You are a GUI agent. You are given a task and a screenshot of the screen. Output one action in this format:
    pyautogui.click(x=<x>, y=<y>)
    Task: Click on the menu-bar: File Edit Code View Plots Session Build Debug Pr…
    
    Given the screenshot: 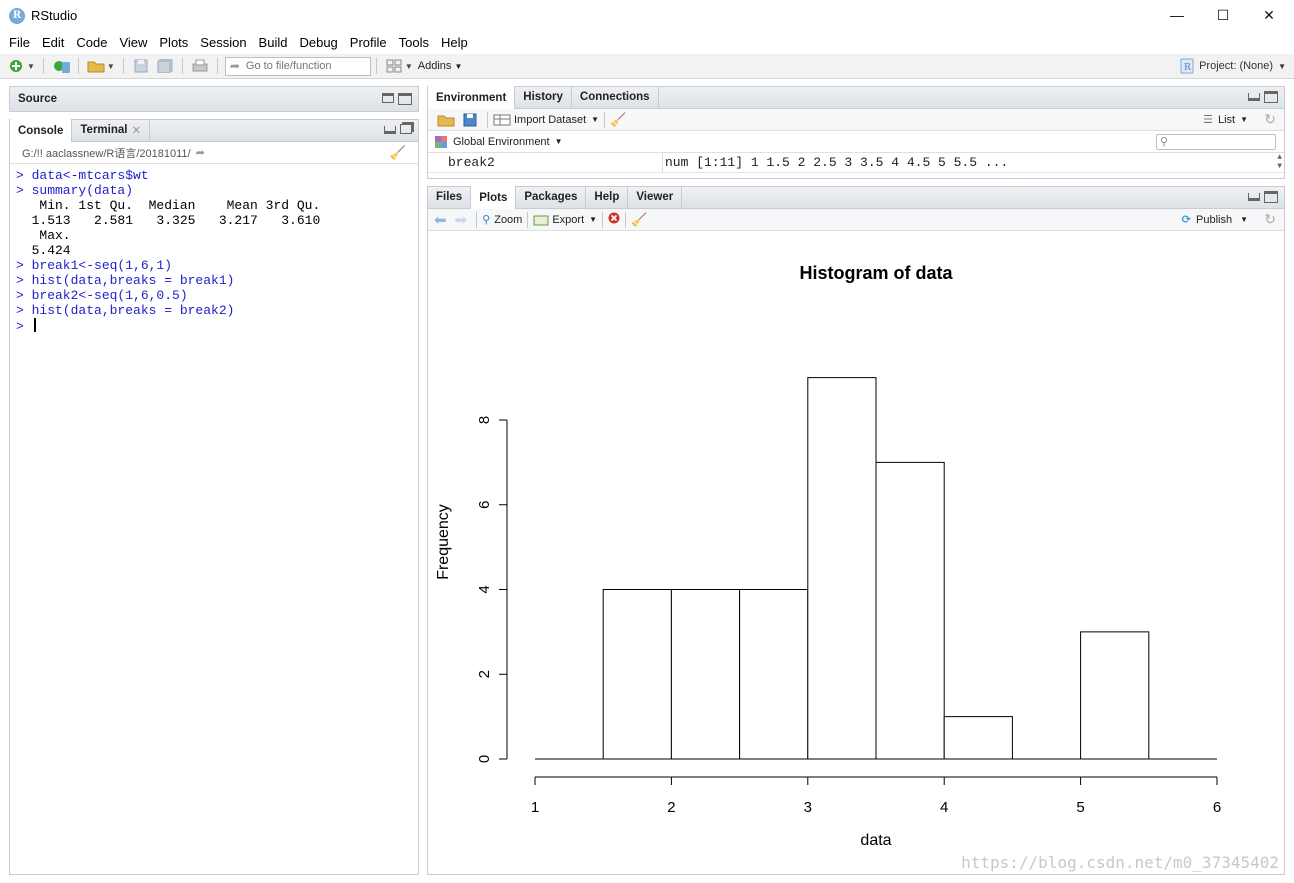 What is the action you would take?
    pyautogui.click(x=647, y=42)
    